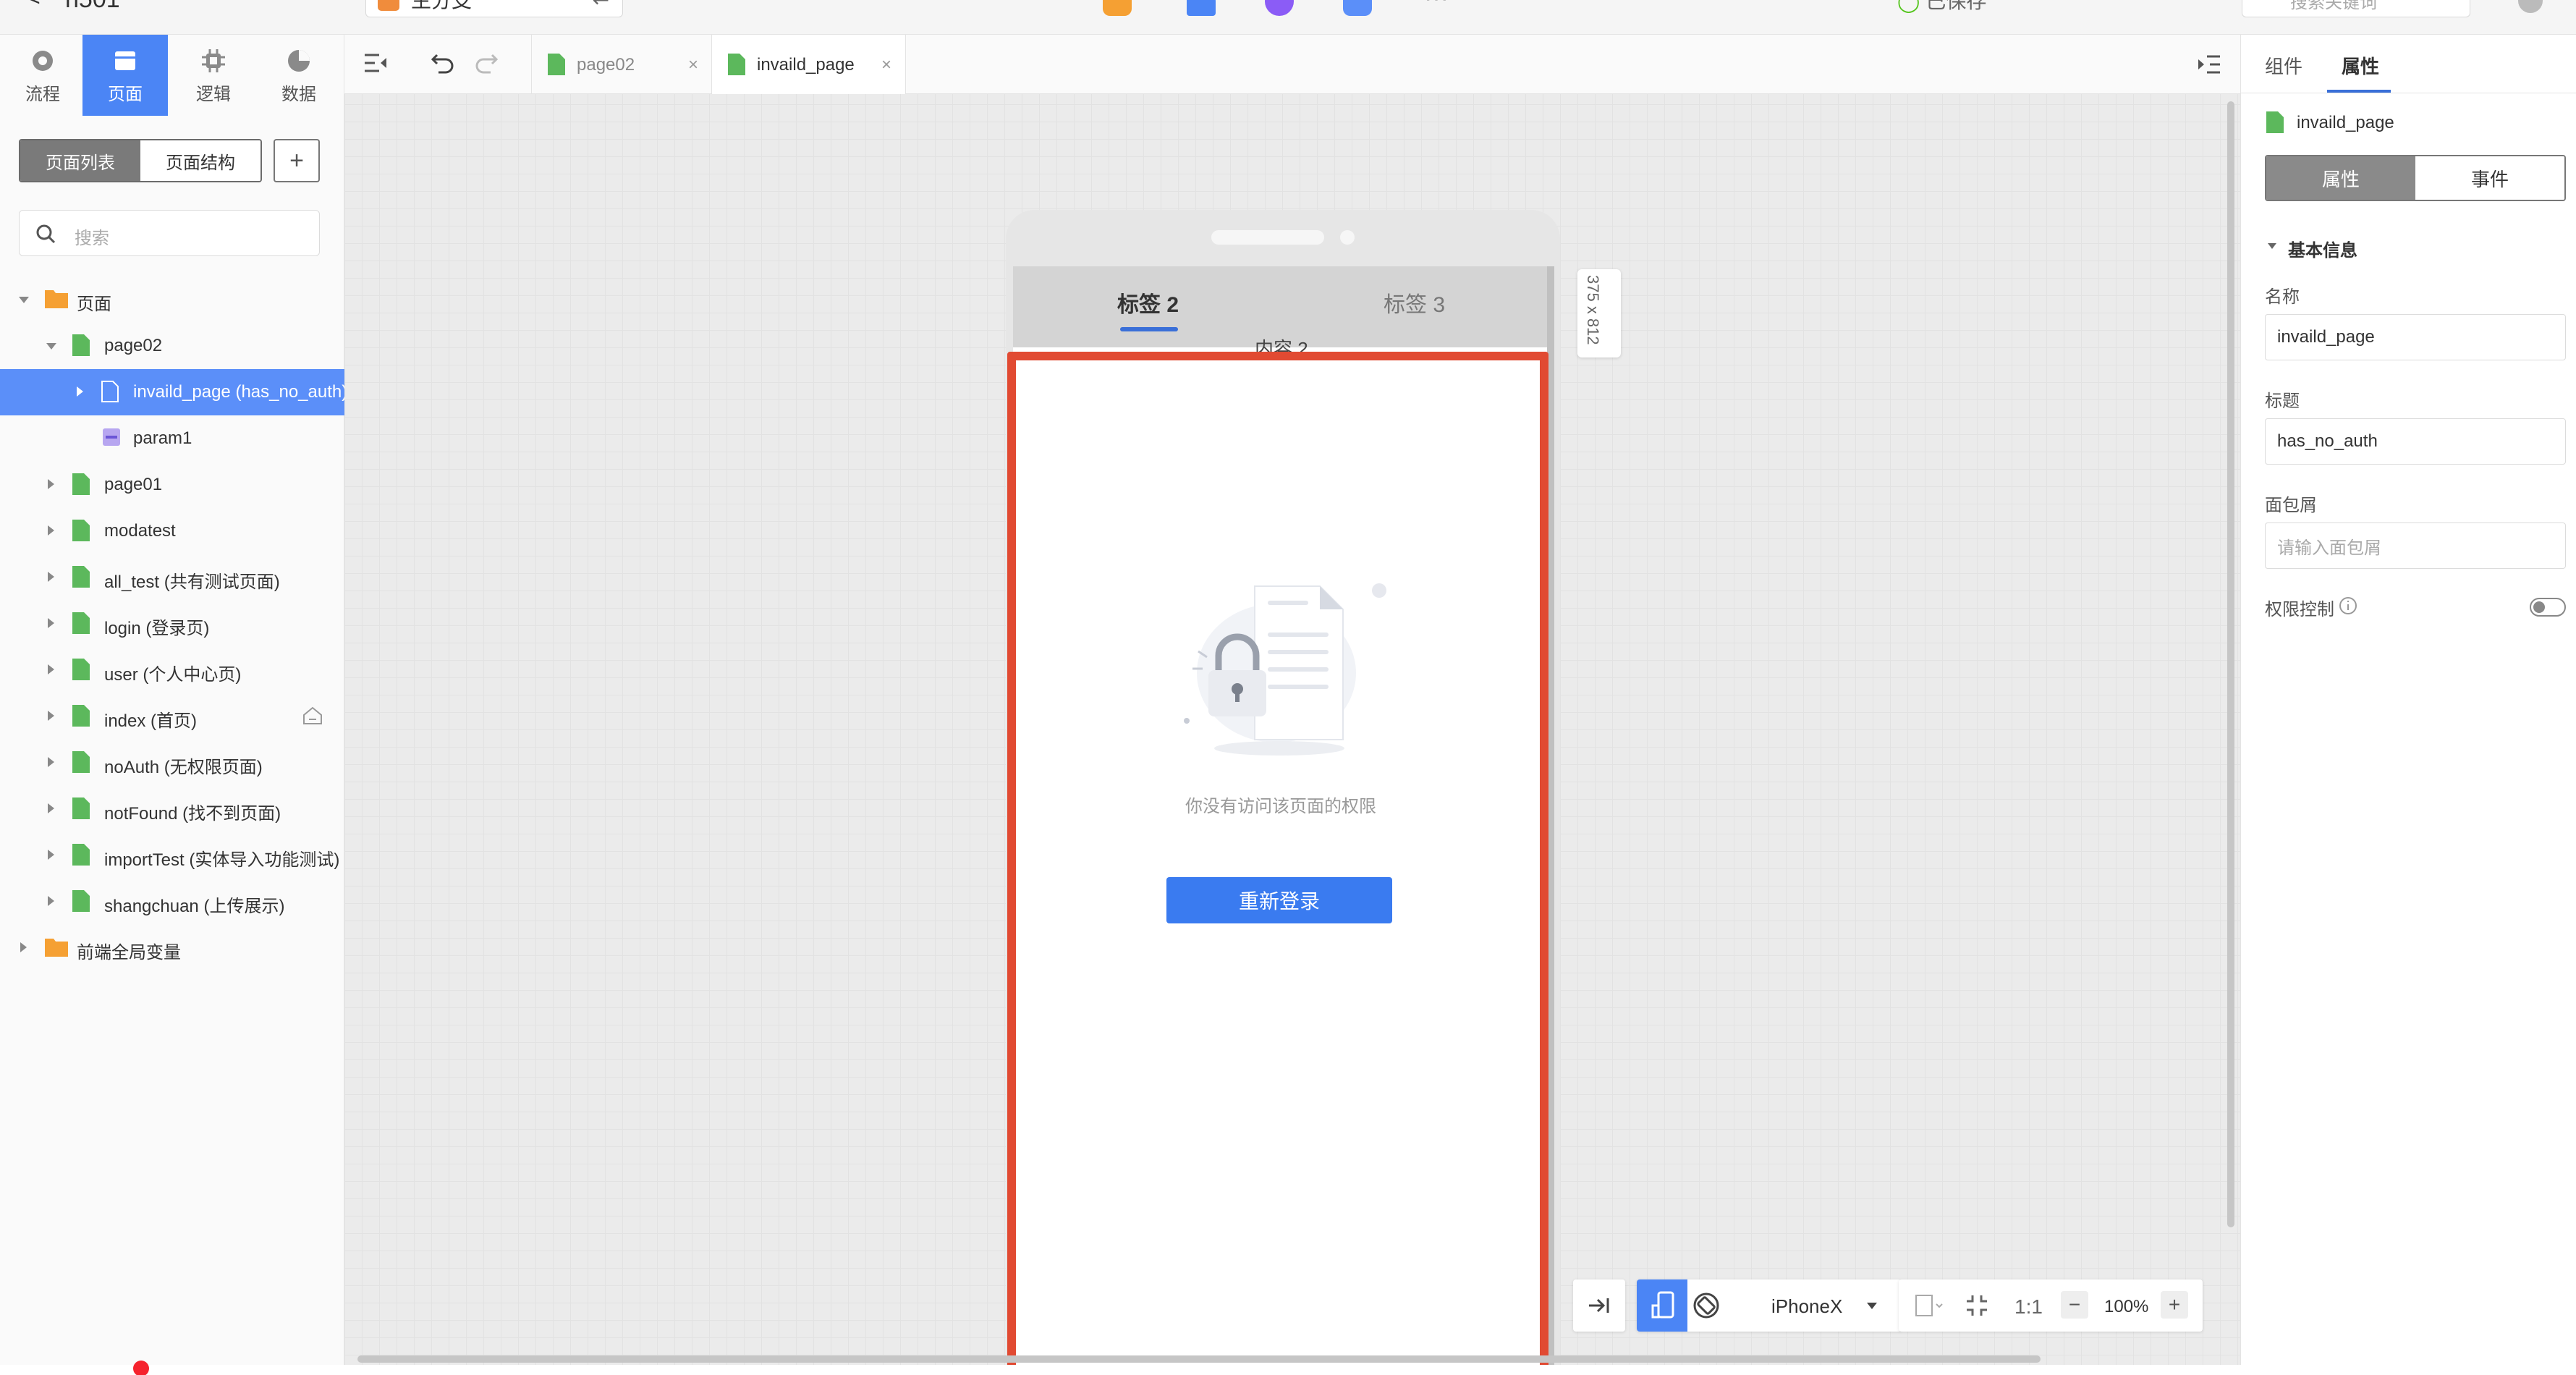 This screenshot has height=1375, width=2576. Describe the element at coordinates (2415, 337) in the screenshot. I see `name-field: invaild_page` at that location.